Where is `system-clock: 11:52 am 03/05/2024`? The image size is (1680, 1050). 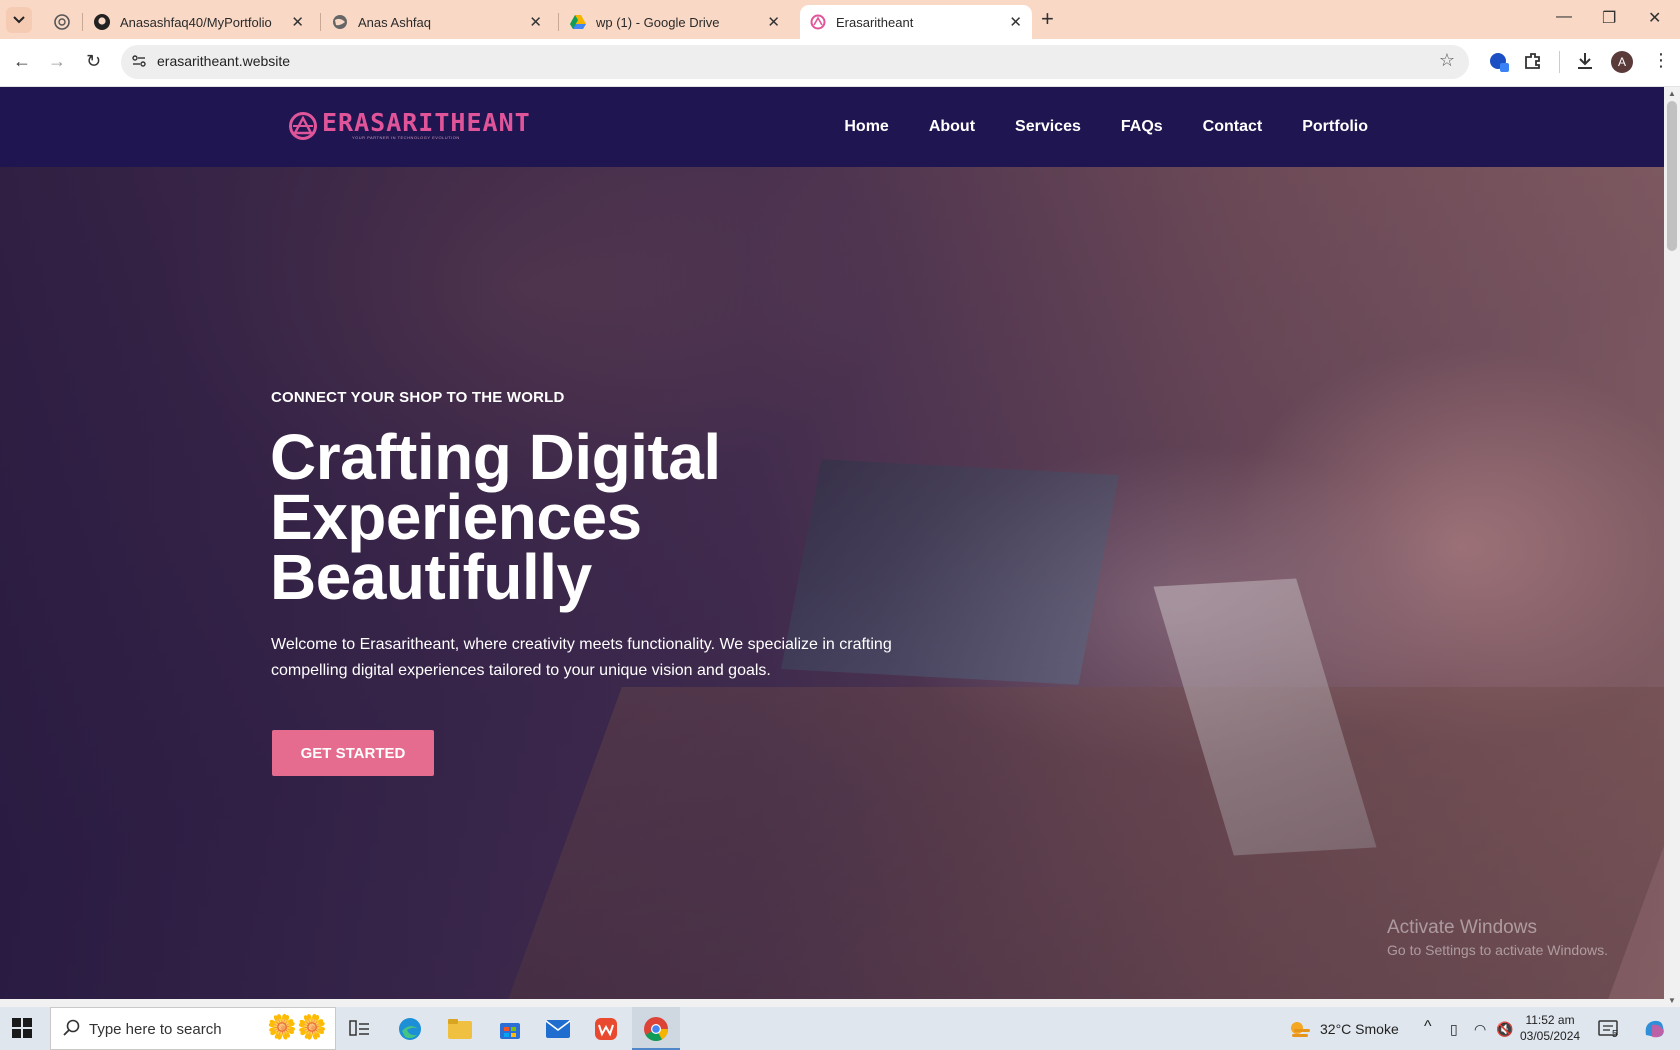 system-clock: 11:52 am 03/05/2024 is located at coordinates (1550, 1028).